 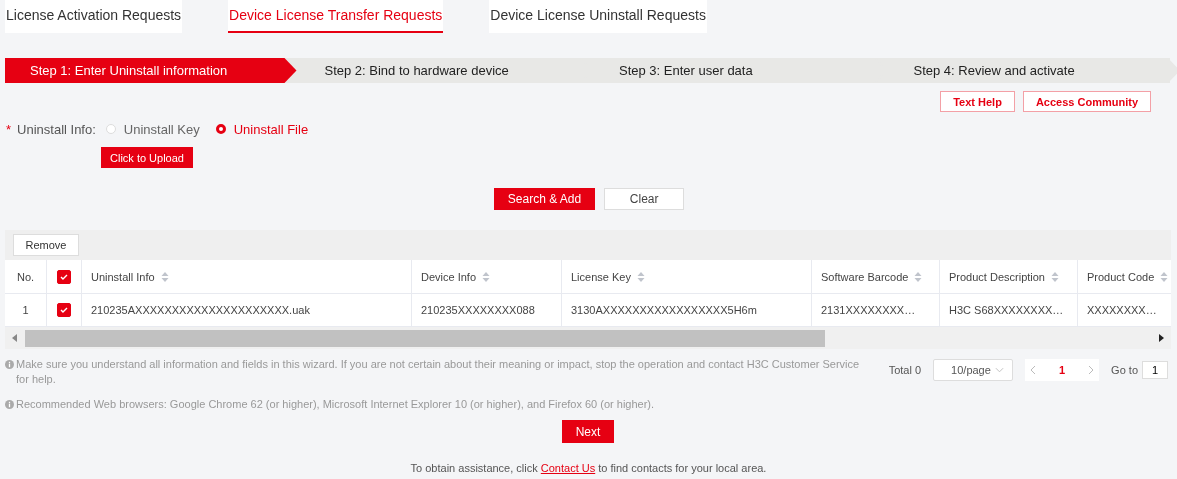 What do you see at coordinates (1161, 338) in the screenshot?
I see `scroll-right-icon` at bounding box center [1161, 338].